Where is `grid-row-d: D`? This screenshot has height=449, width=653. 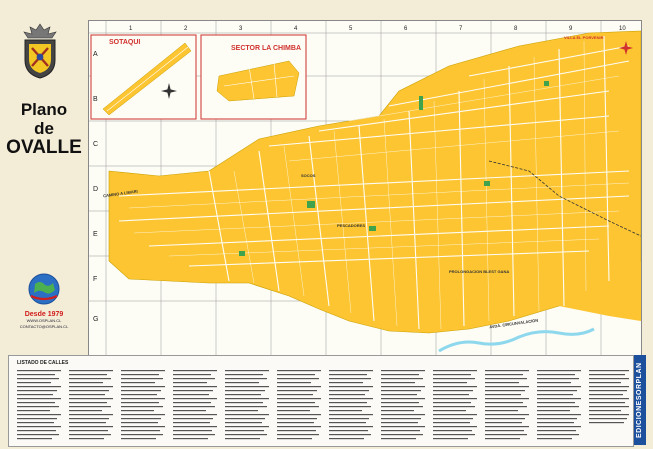
grid-row-d: D is located at coordinates (96, 189).